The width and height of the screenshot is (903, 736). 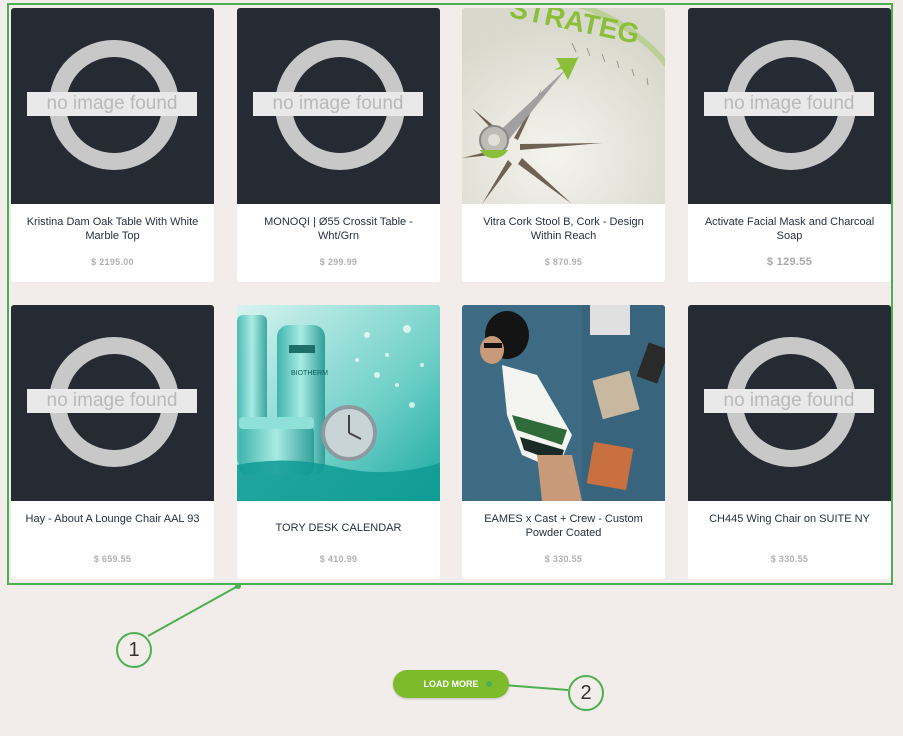 I want to click on annotation-leader-lines, so click(x=358, y=637).